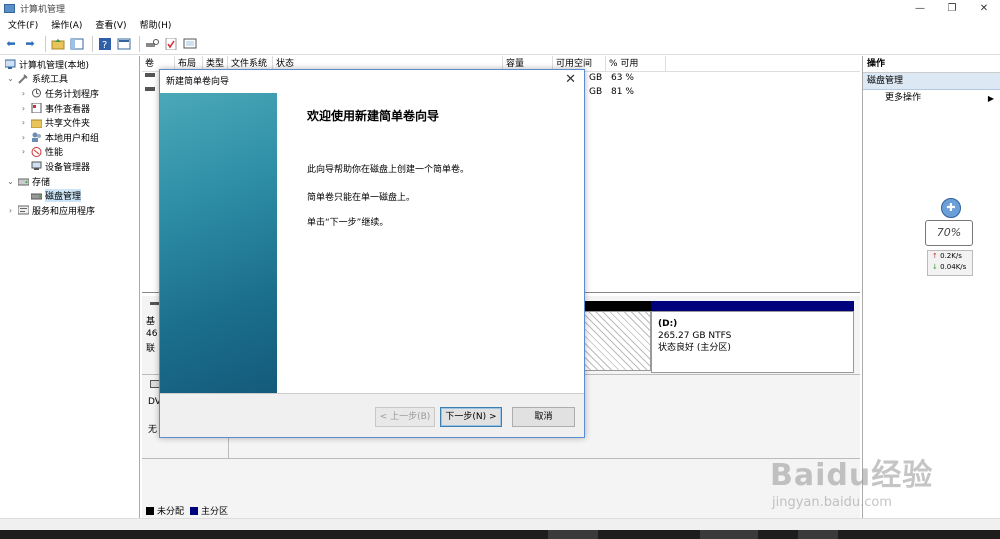  What do you see at coordinates (151, 322) in the screenshot?
I see `disk-label-line: 基` at bounding box center [151, 322].